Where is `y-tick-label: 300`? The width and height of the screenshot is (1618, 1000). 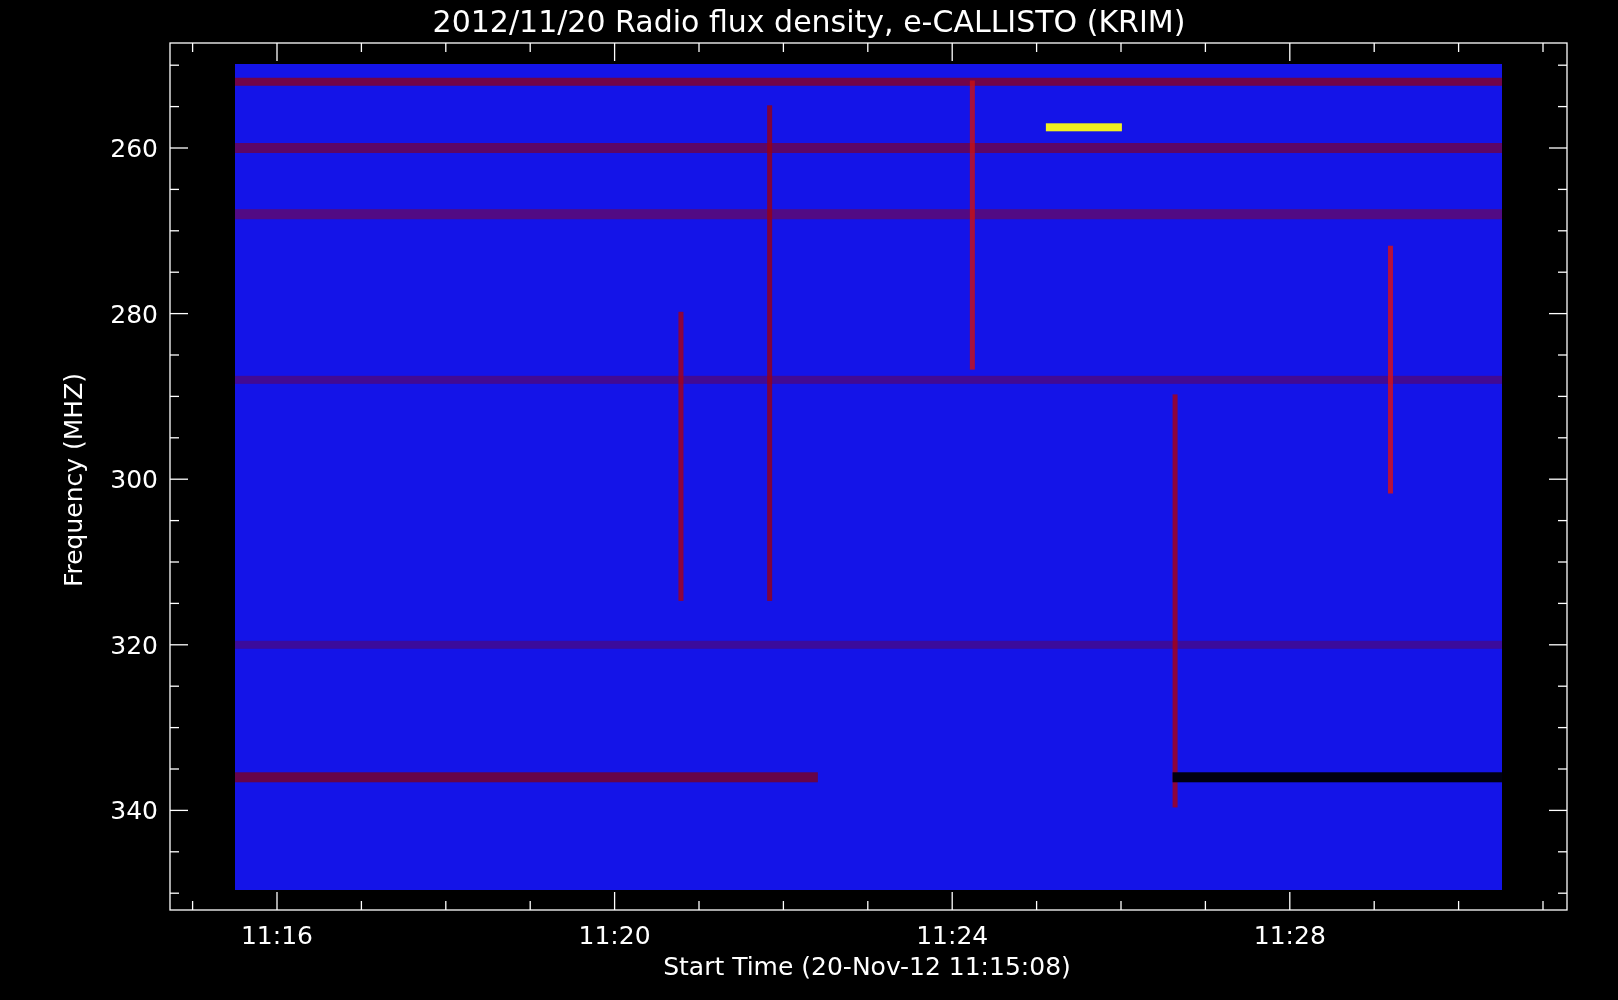 y-tick-label: 300 is located at coordinates (134, 480).